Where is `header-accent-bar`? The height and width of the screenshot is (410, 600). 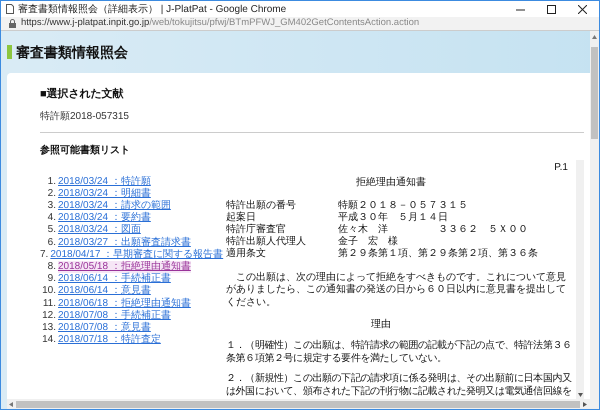
header-accent-bar is located at coordinates (9, 52).